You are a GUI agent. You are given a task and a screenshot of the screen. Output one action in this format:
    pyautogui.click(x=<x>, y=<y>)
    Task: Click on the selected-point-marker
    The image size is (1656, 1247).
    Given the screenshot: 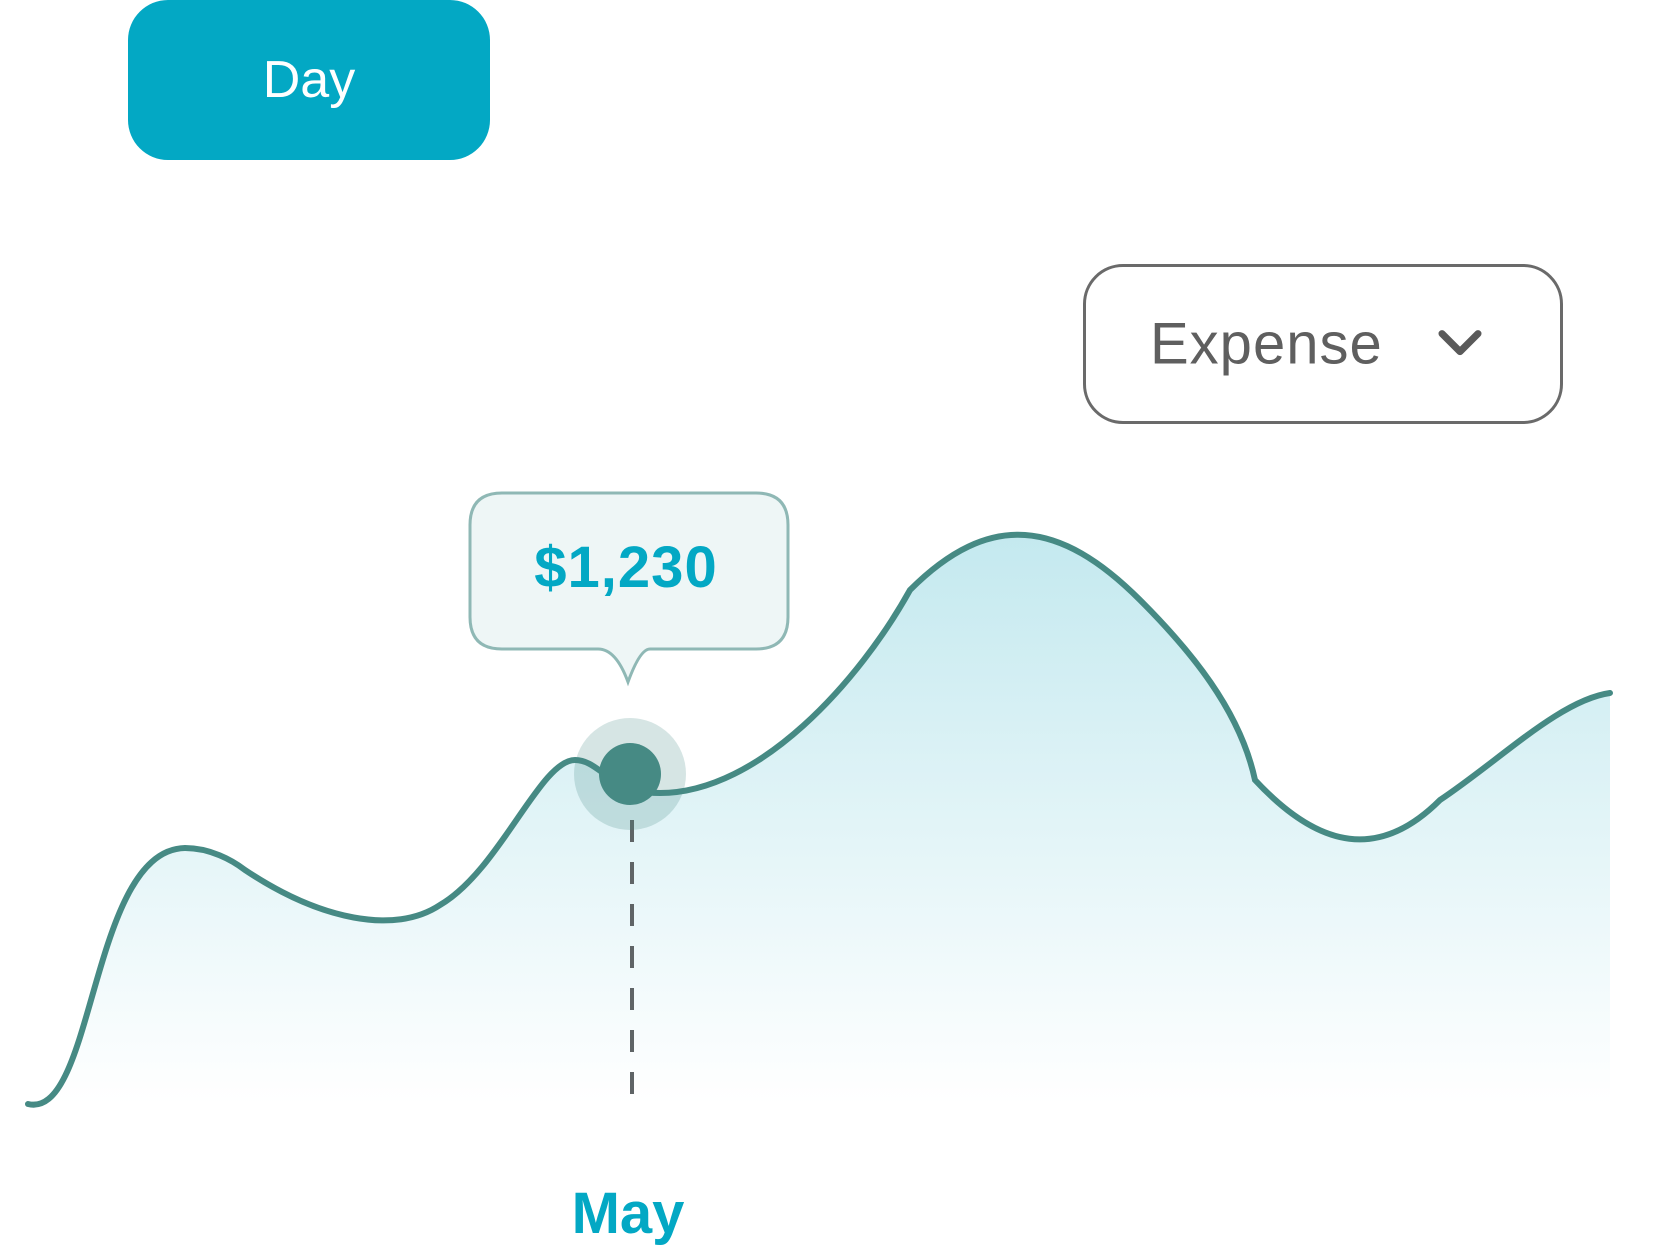 What is the action you would take?
    pyautogui.click(x=630, y=774)
    